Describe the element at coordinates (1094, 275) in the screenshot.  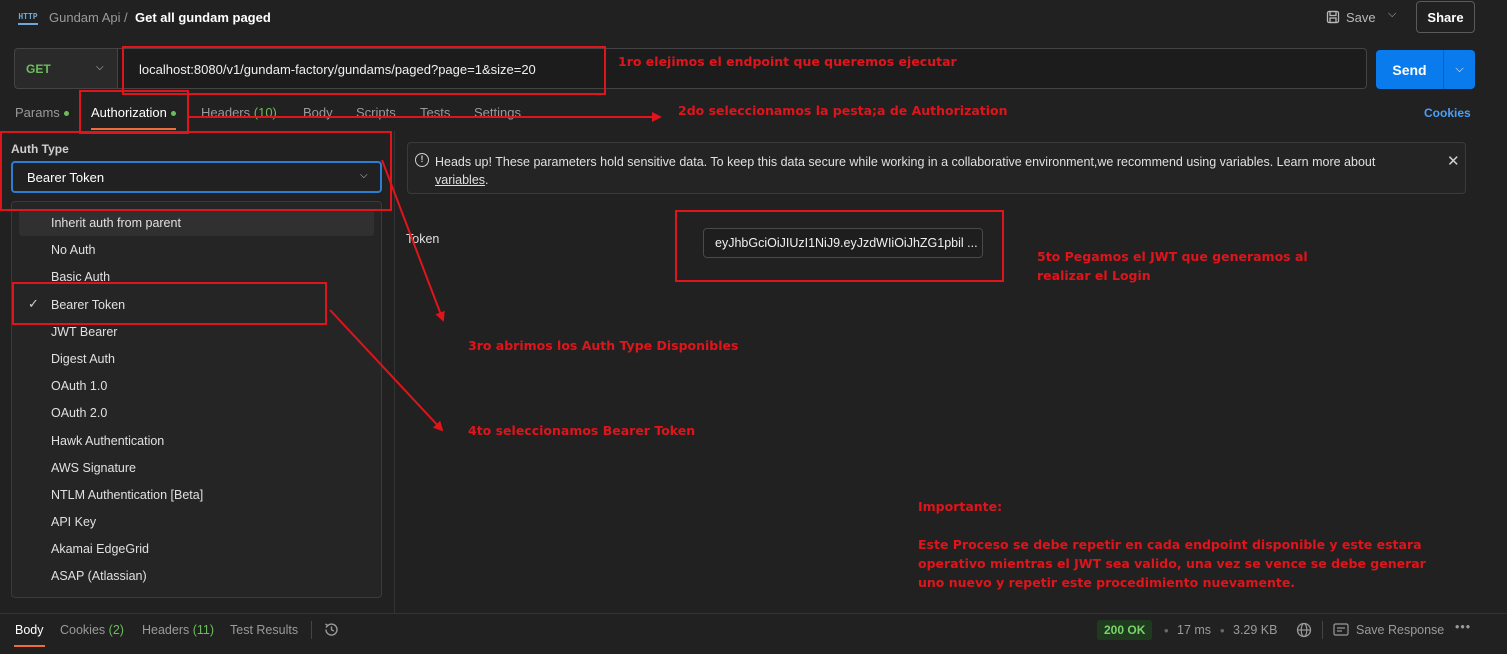
I see `annotation-step5-line2: realizar el Login` at that location.